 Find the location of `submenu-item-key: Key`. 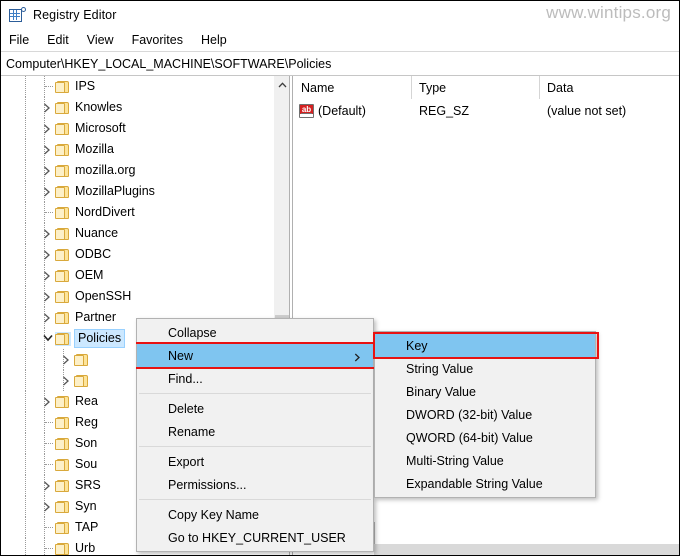

submenu-item-key: Key is located at coordinates (485, 345).